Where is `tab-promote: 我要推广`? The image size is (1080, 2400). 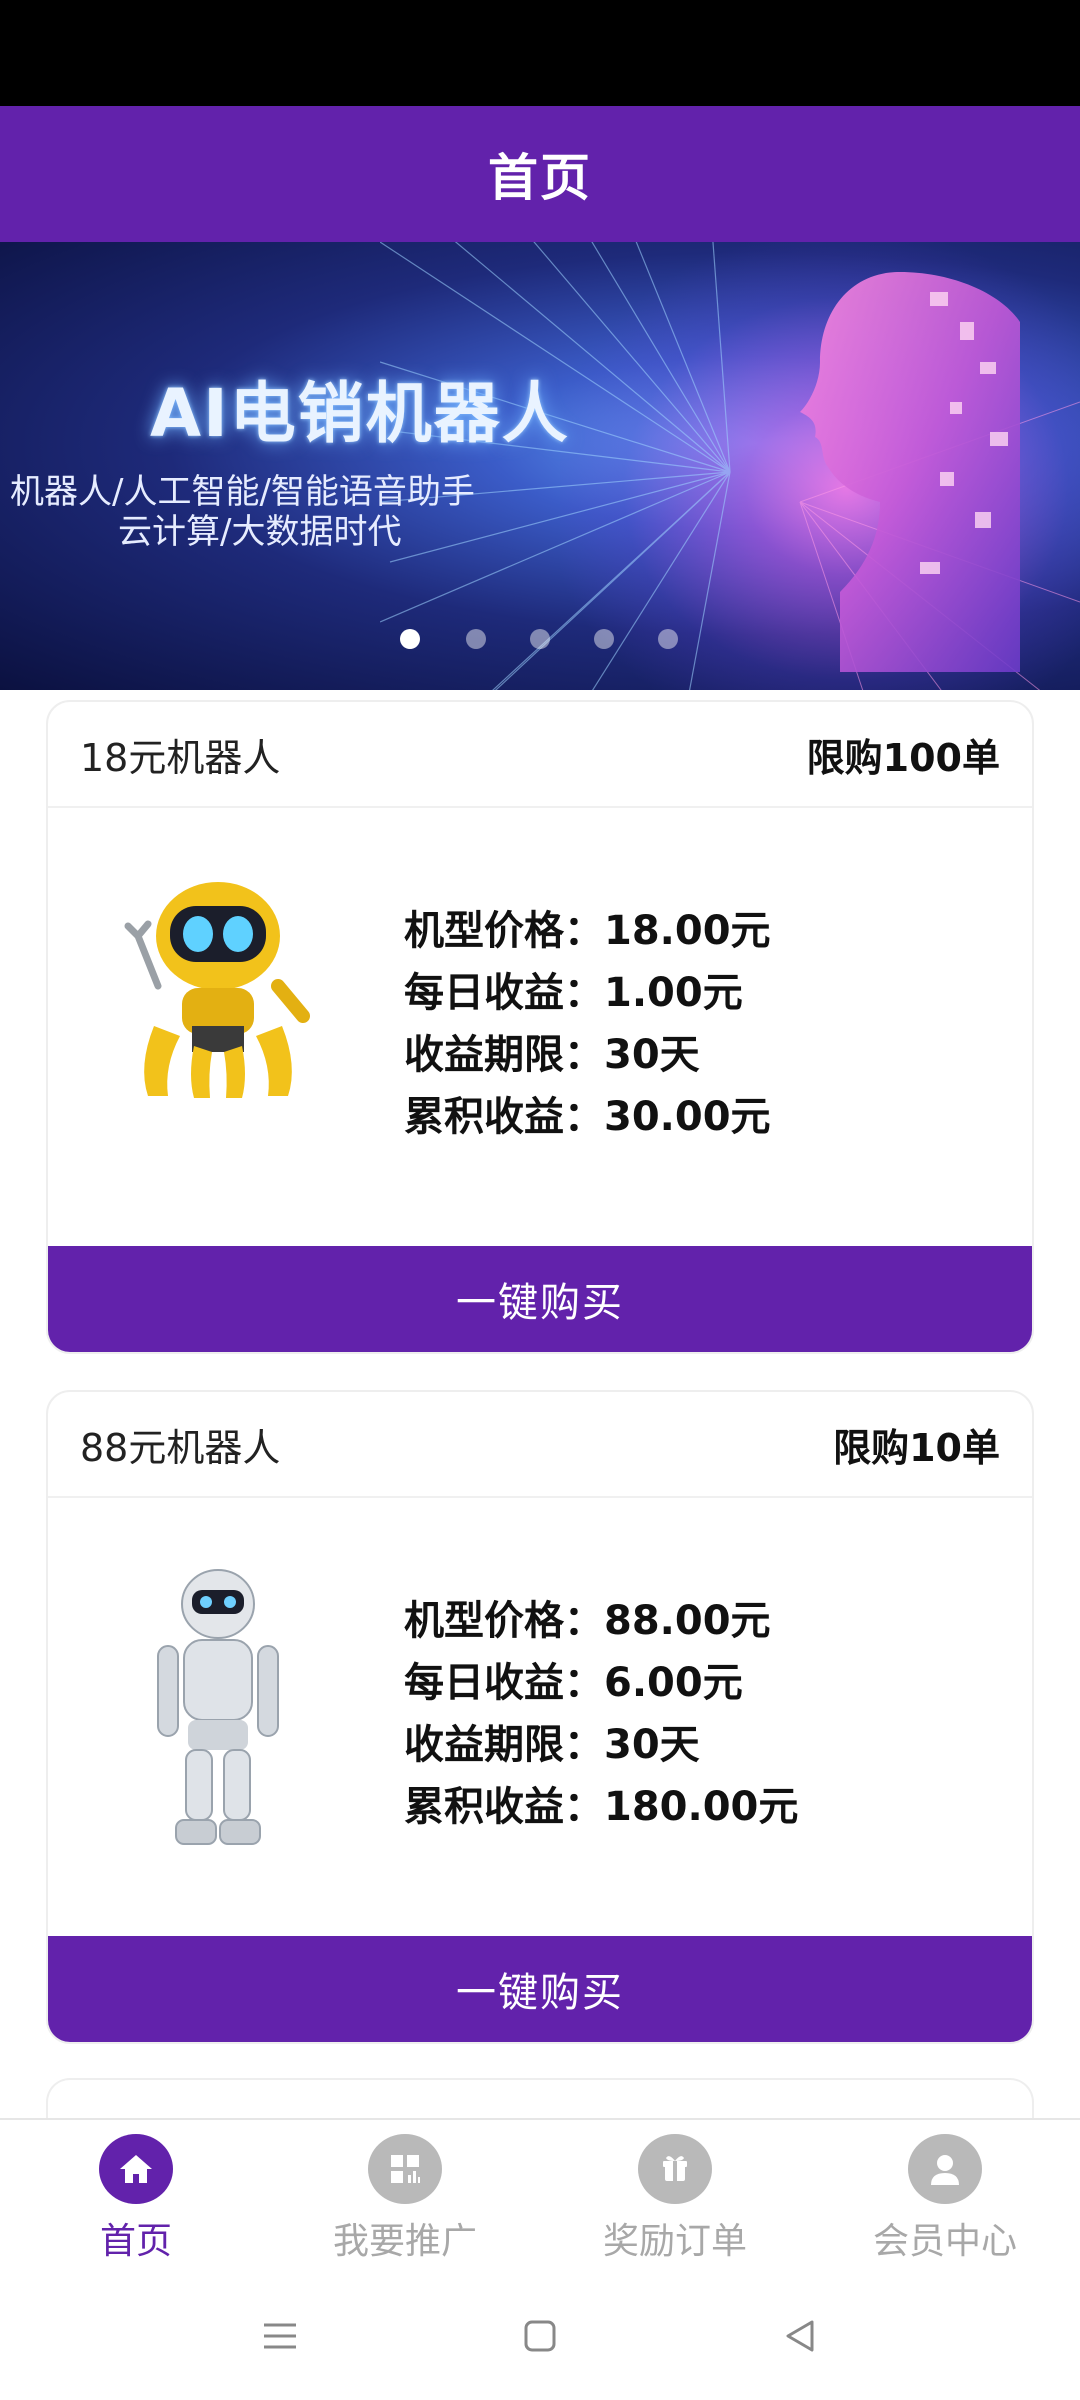 tab-promote: 我要推广 is located at coordinates (405, 2199).